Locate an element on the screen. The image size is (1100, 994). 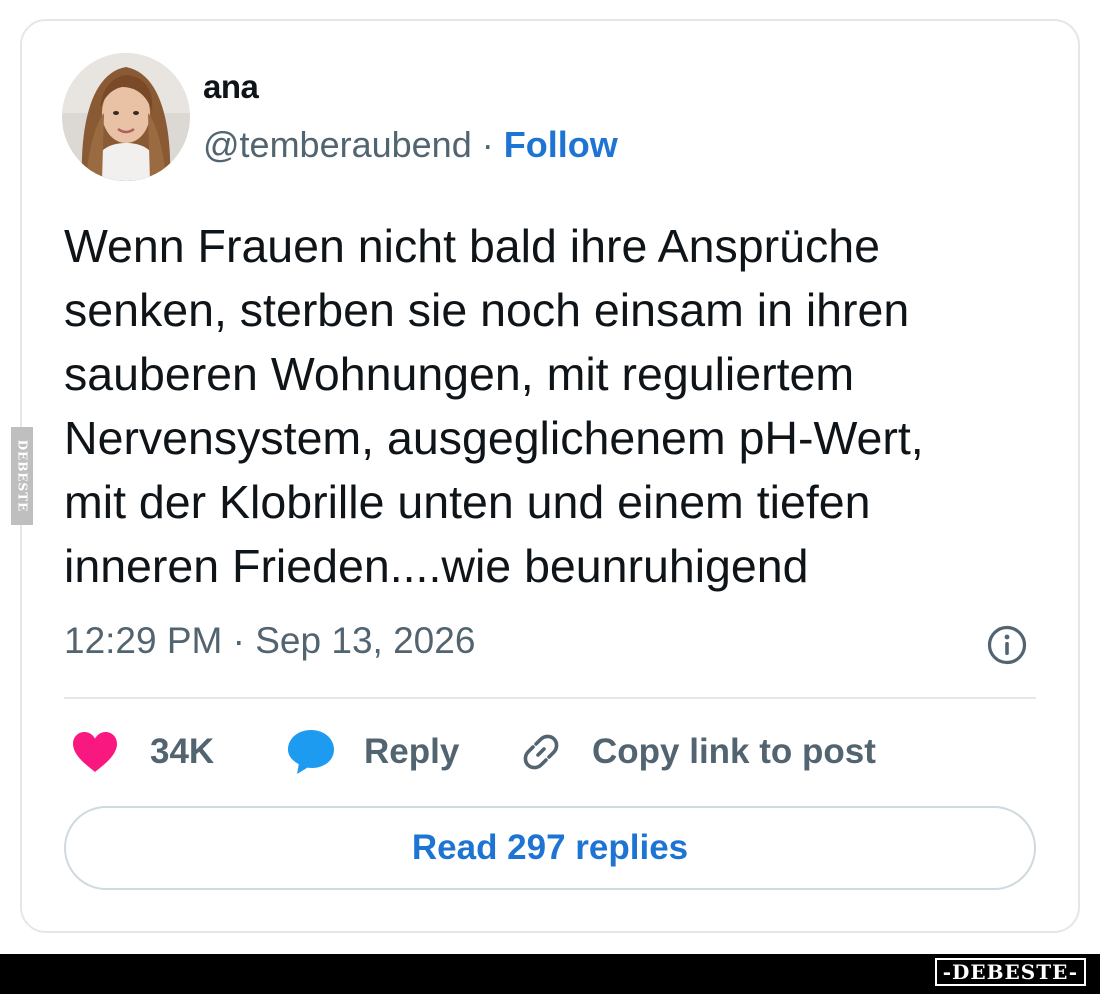
tweet-text-line: mit der Klobrille unten und einem tiefen is located at coordinates (467, 502).